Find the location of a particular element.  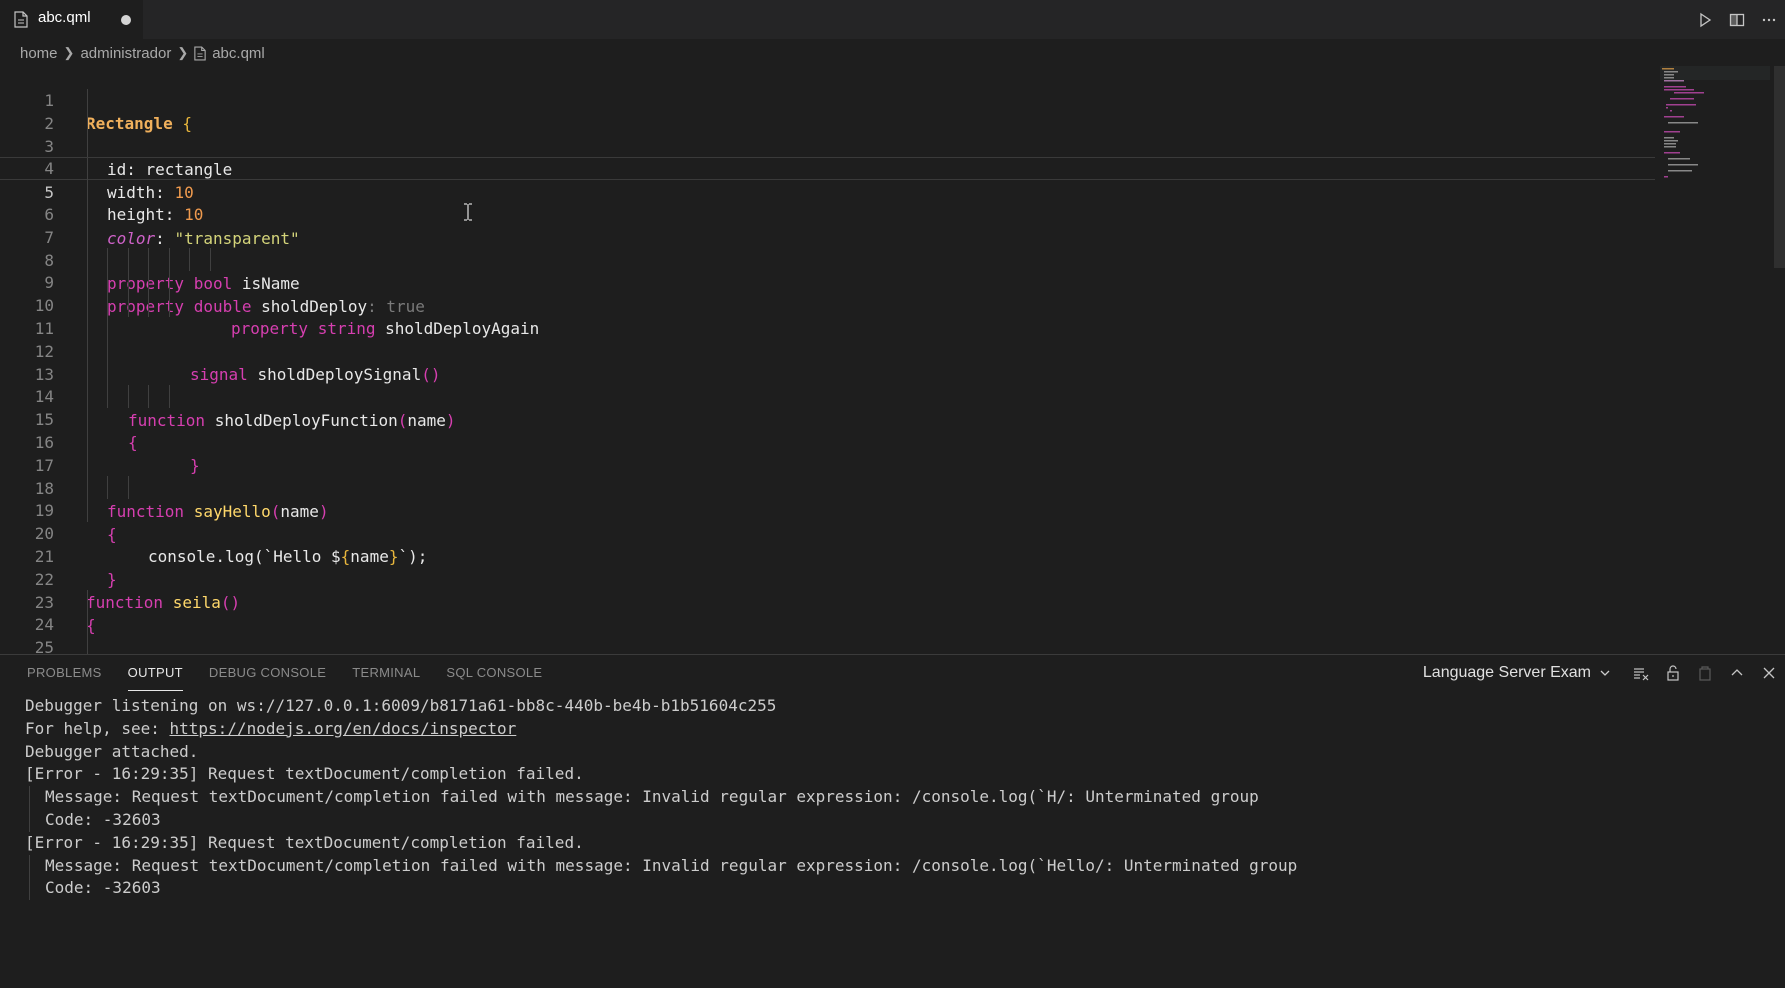

code-line: 4 height: 10 is located at coordinates (827, 179).